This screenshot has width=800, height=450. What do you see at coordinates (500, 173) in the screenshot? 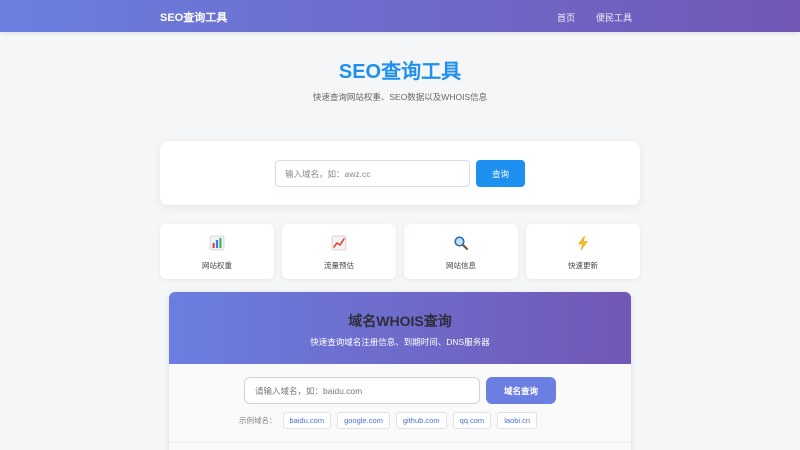
I see `query-button: 查询` at bounding box center [500, 173].